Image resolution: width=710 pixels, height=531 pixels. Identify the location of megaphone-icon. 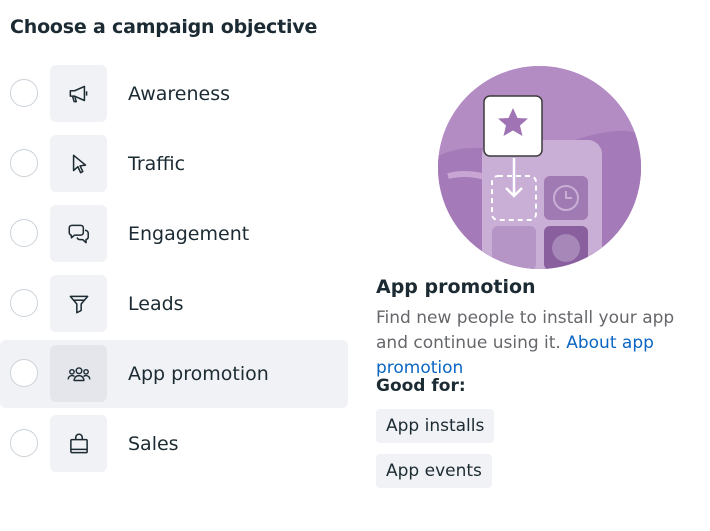
(78, 93).